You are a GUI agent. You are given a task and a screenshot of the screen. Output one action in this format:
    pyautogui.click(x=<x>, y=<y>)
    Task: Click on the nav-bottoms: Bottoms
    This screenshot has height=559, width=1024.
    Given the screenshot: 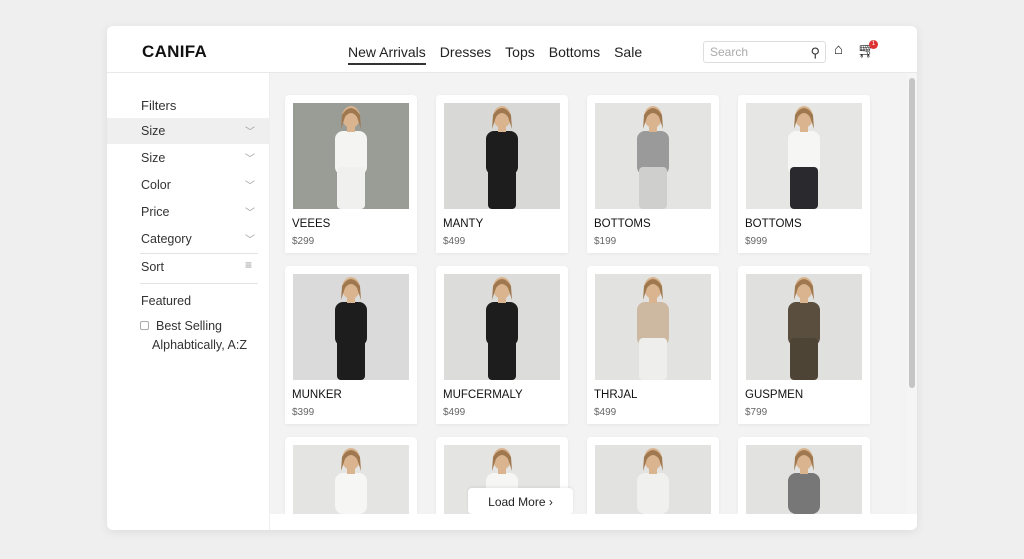 What is the action you would take?
    pyautogui.click(x=574, y=54)
    